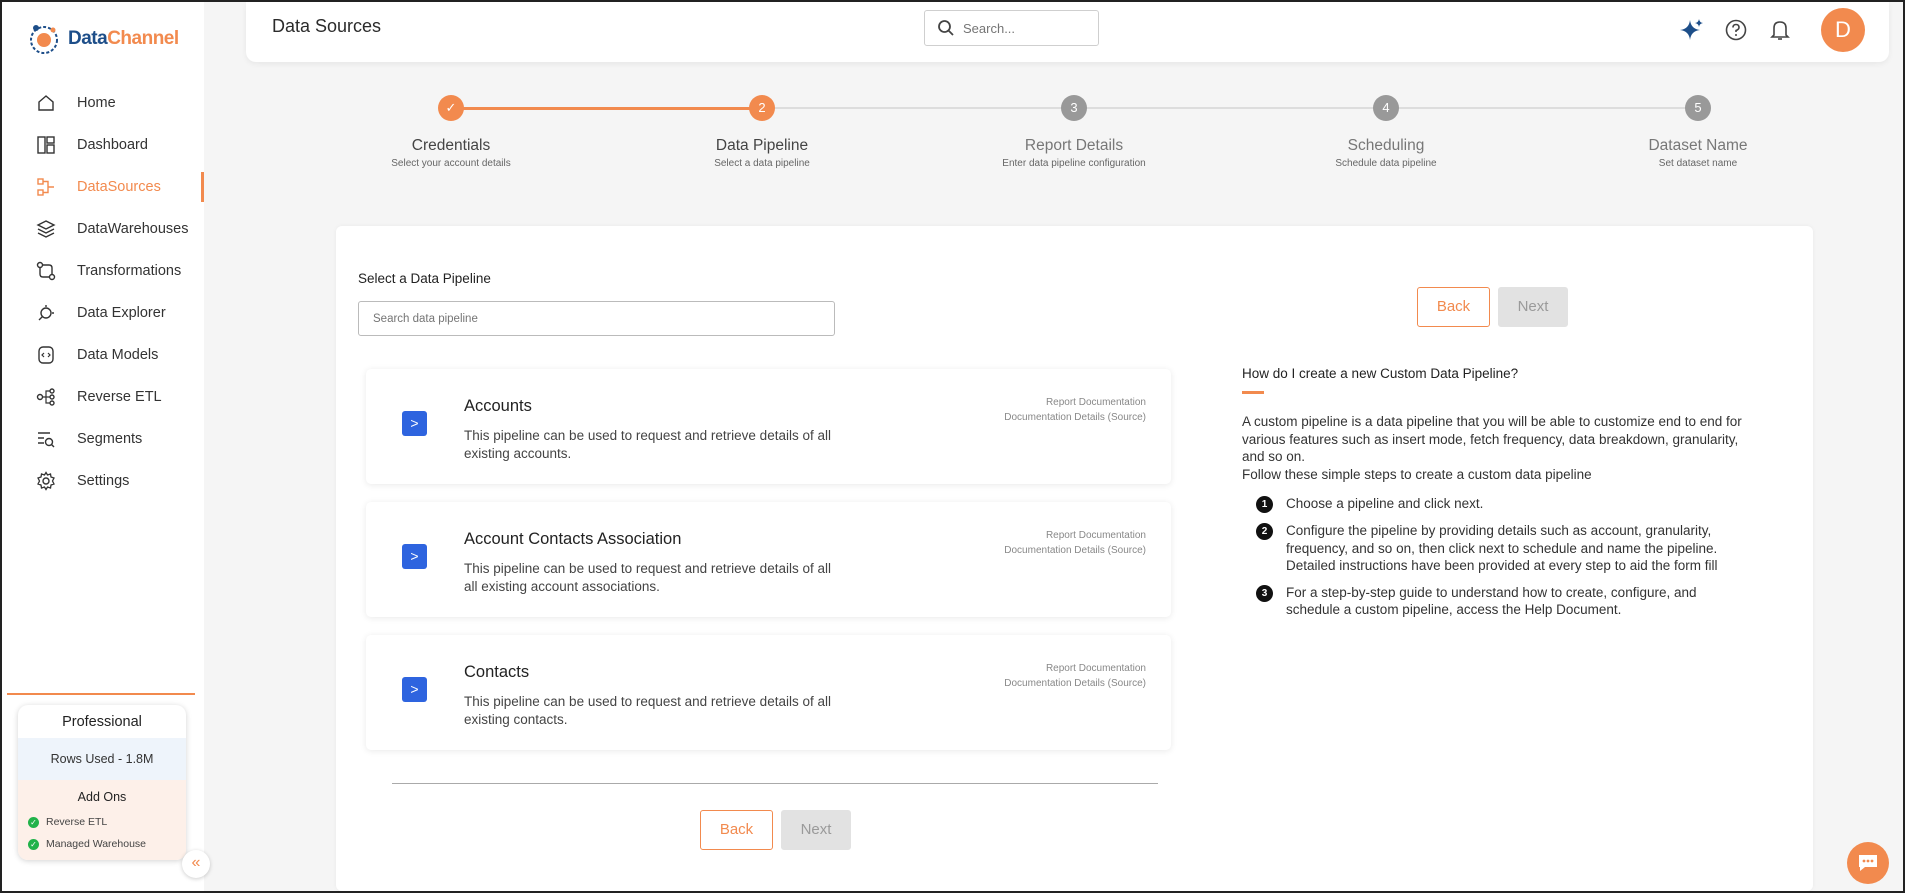  Describe the element at coordinates (1074, 108) in the screenshot. I see `step-number: 3` at that location.